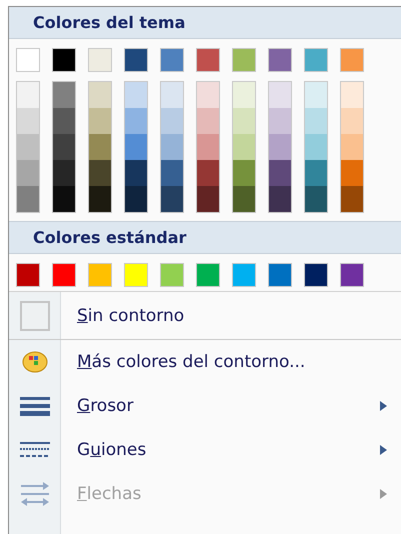 This screenshot has width=401, height=534. What do you see at coordinates (239, 316) in the screenshot?
I see `menu-item: Sin contorno` at bounding box center [239, 316].